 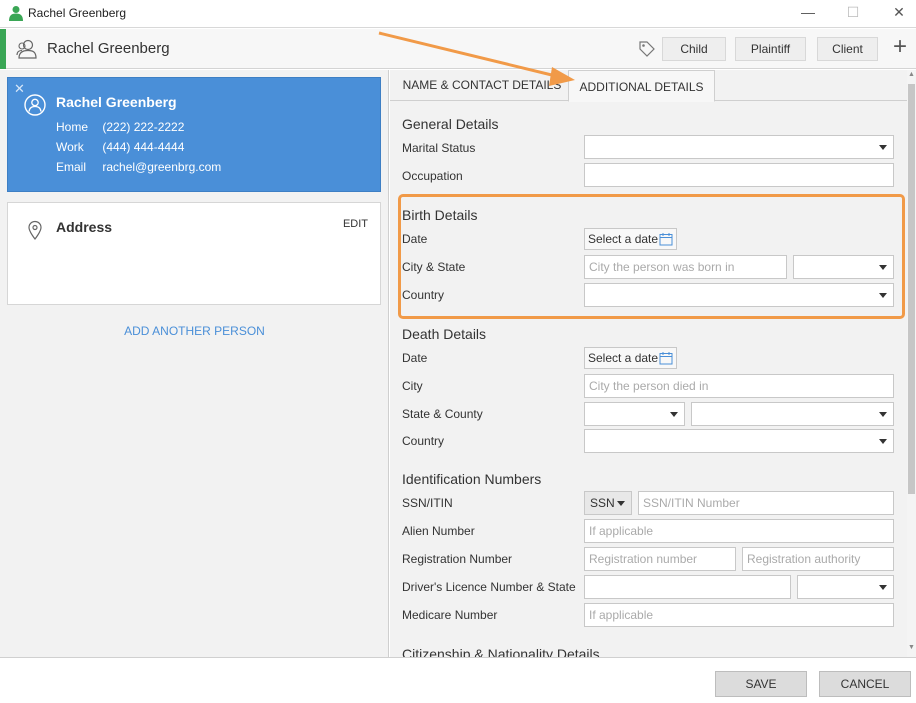 I want to click on scrollbar: ▲ ▼, so click(x=911, y=363).